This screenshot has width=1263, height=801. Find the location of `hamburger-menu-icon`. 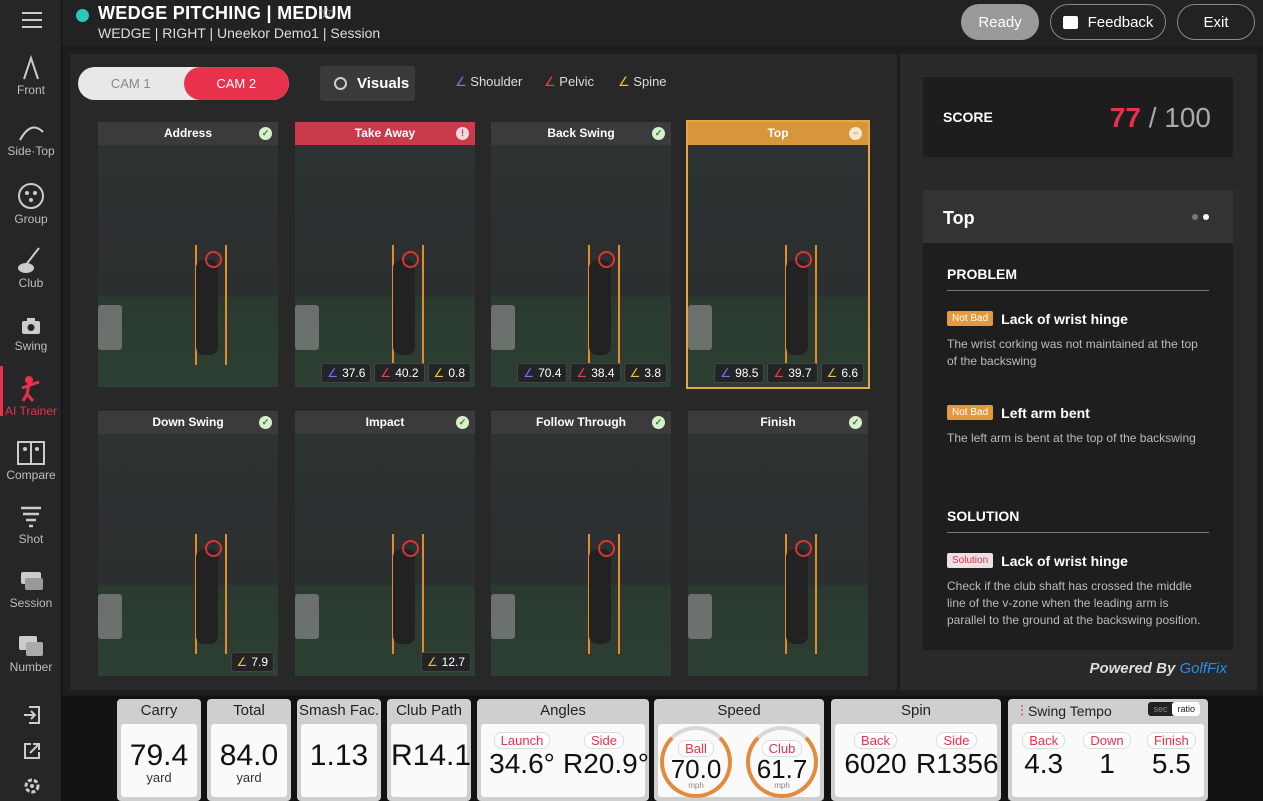

hamburger-menu-icon is located at coordinates (32, 20).